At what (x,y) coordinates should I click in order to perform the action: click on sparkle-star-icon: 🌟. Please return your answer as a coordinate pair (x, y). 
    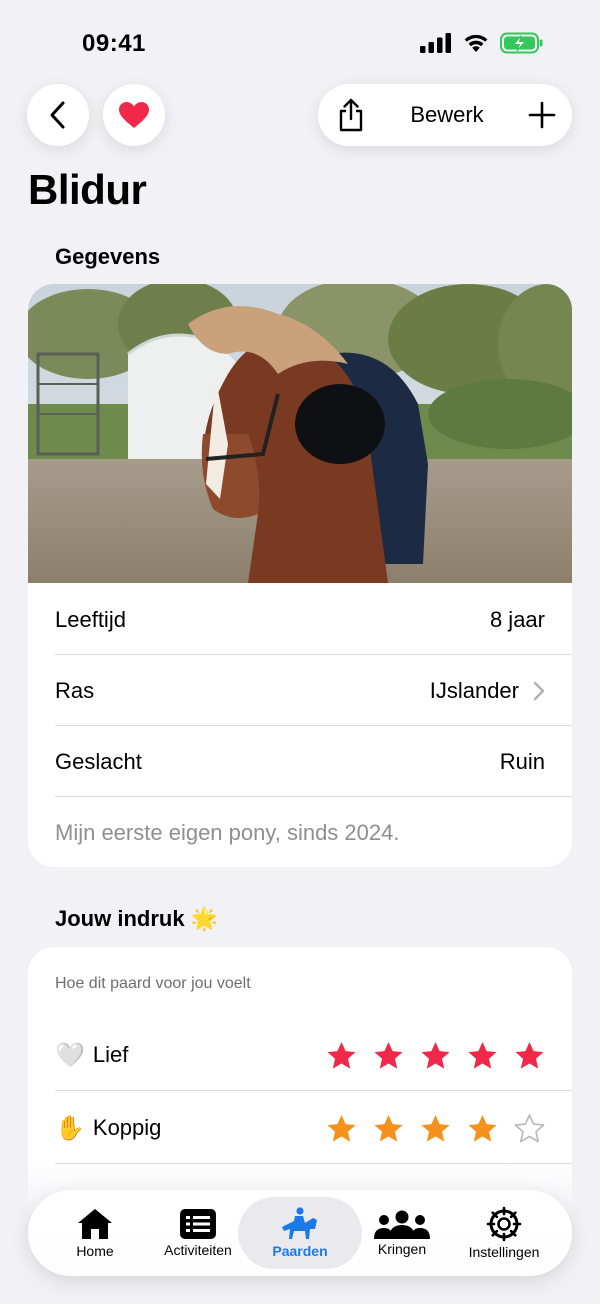
    Looking at the image, I should click on (204, 918).